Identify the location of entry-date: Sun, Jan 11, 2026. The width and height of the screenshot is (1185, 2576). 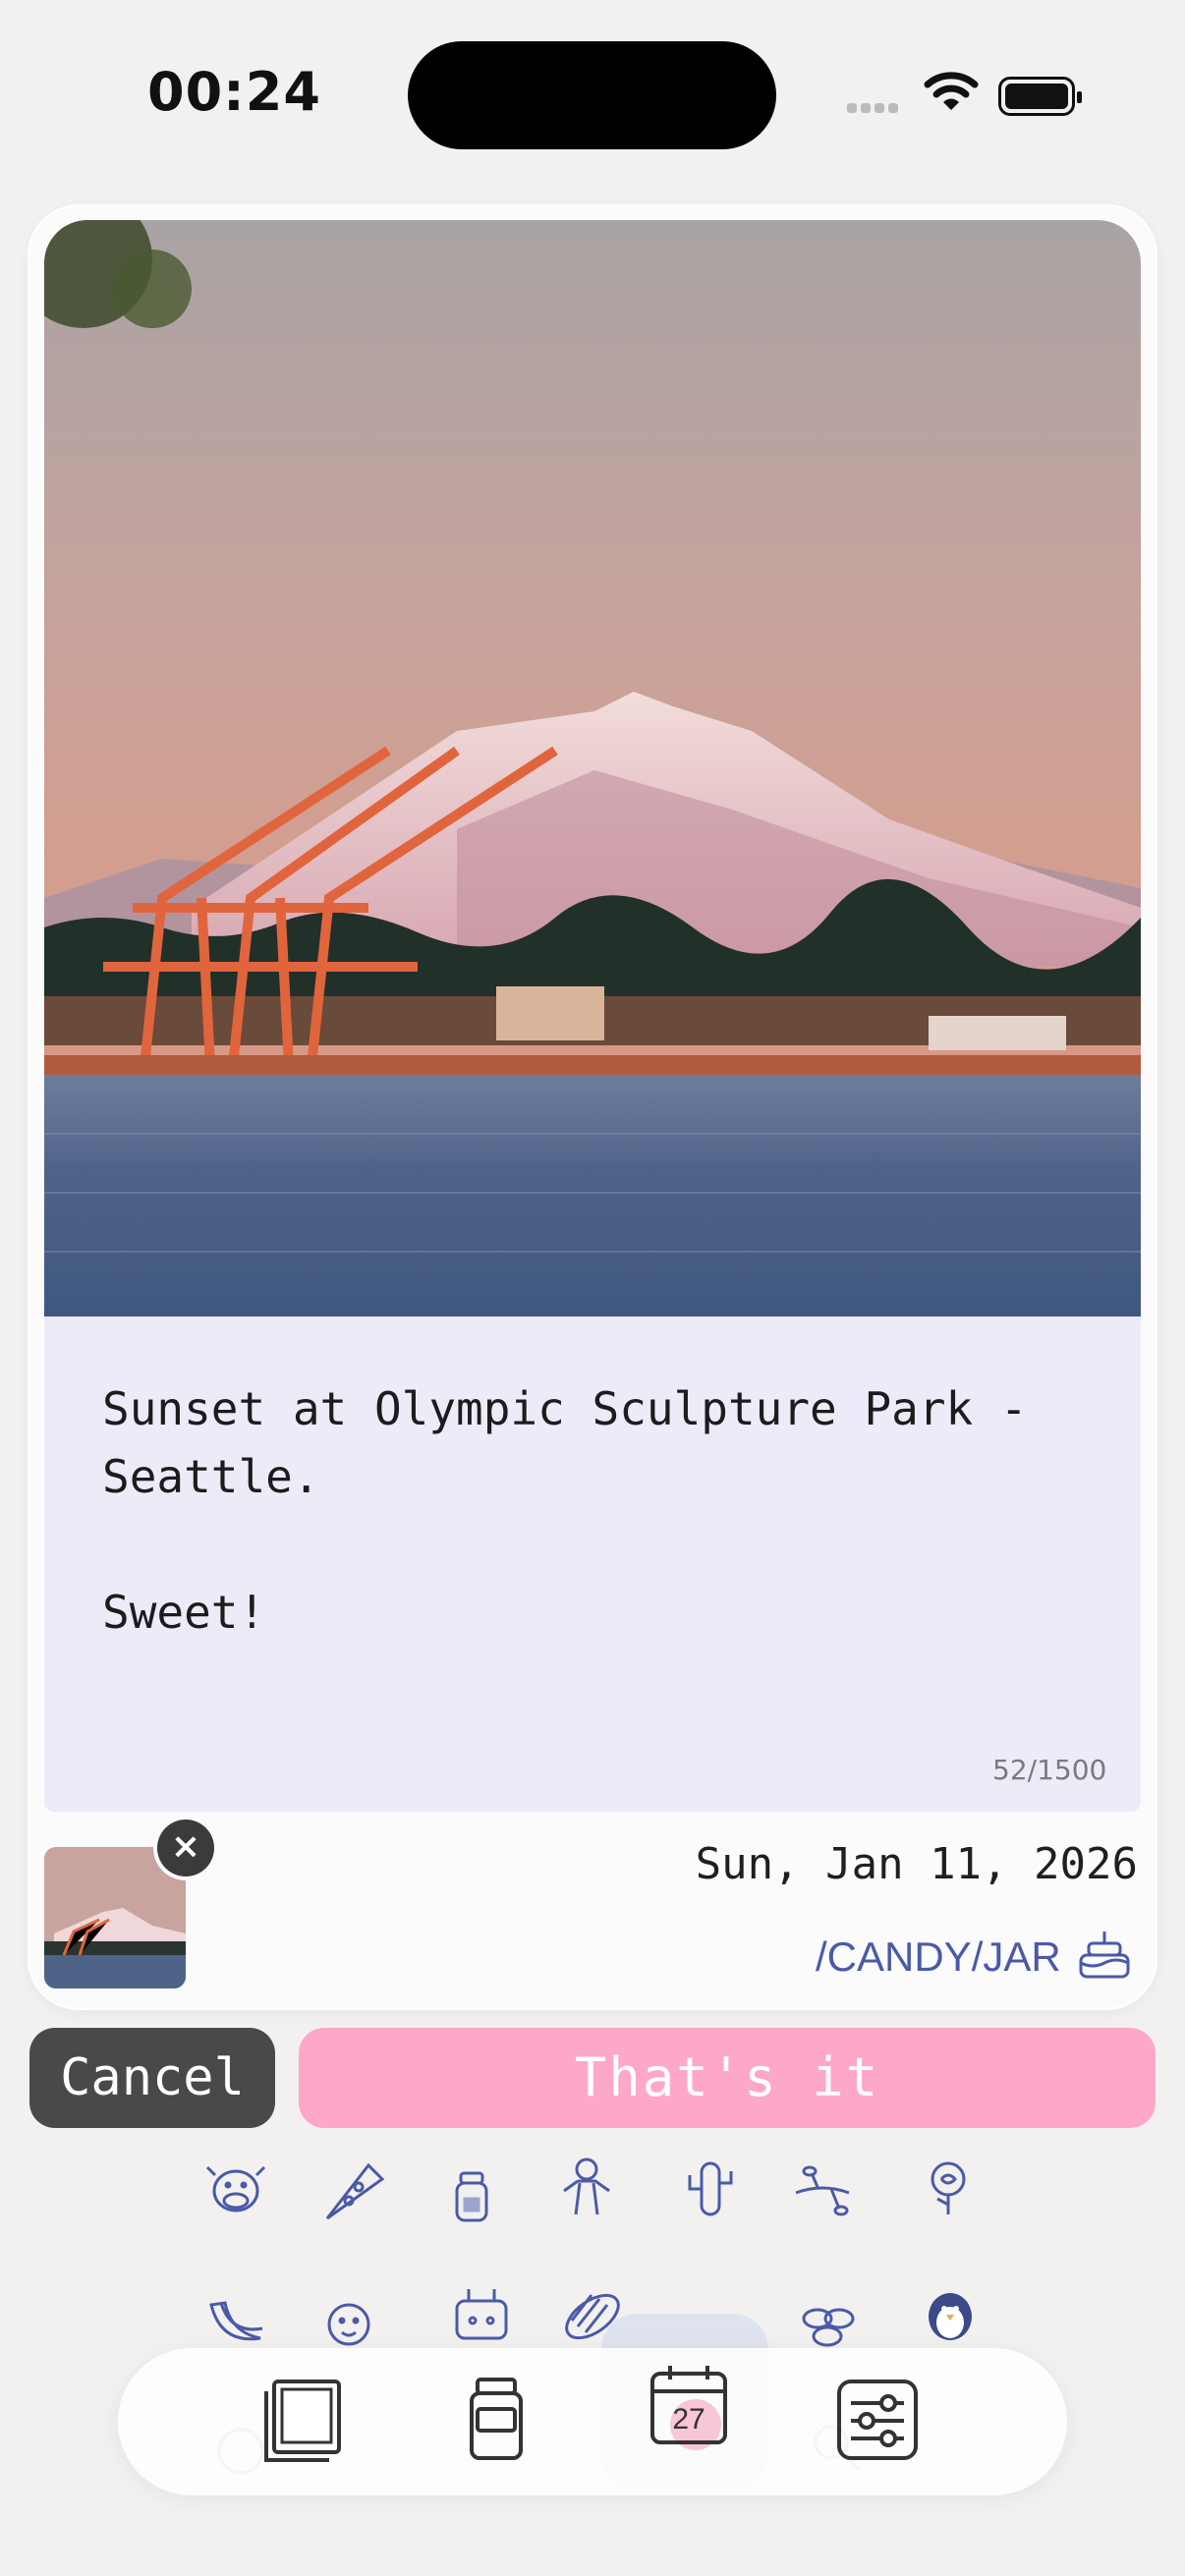
(917, 1864).